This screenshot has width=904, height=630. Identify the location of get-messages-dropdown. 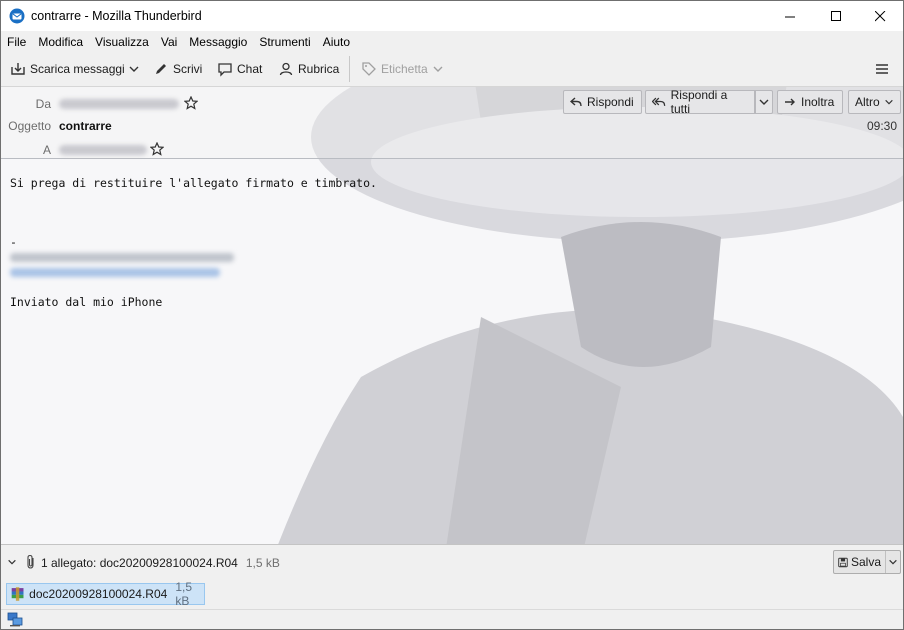
(136, 69).